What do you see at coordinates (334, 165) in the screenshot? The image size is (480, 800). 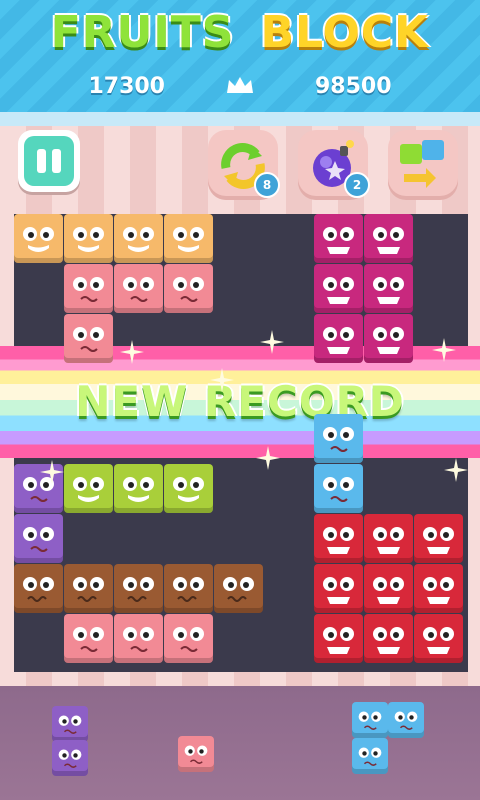 I see `bomb-powerup-button: 2` at bounding box center [334, 165].